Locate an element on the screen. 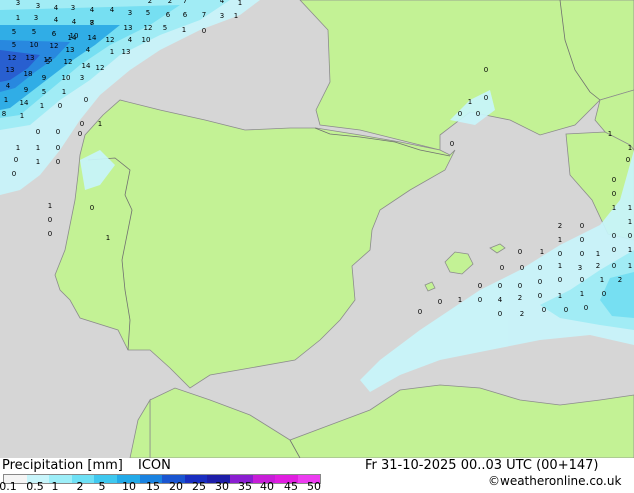 This screenshot has height=493, width=634. legend-tick-label: 45 is located at coordinates (291, 486).